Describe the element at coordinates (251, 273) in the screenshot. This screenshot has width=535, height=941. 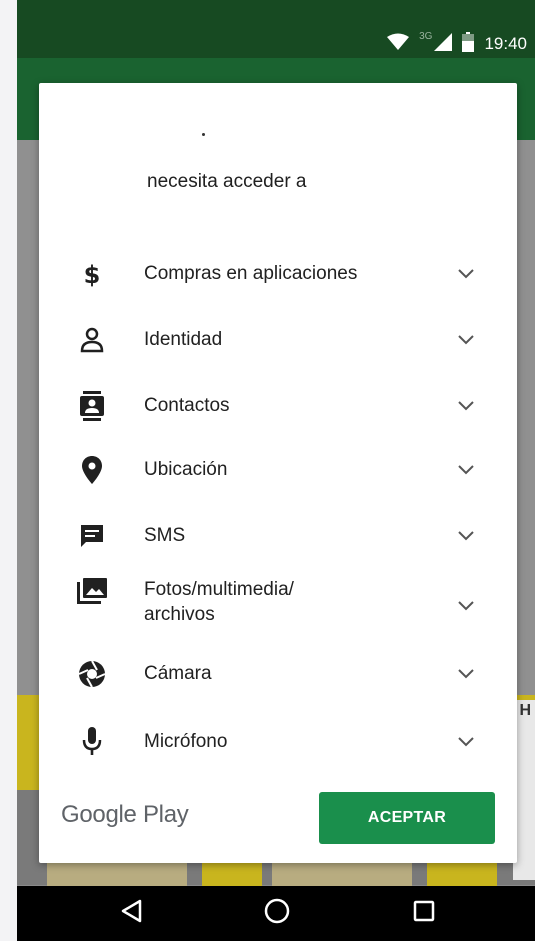
I see `permission-label: Compras en aplicaciones` at that location.